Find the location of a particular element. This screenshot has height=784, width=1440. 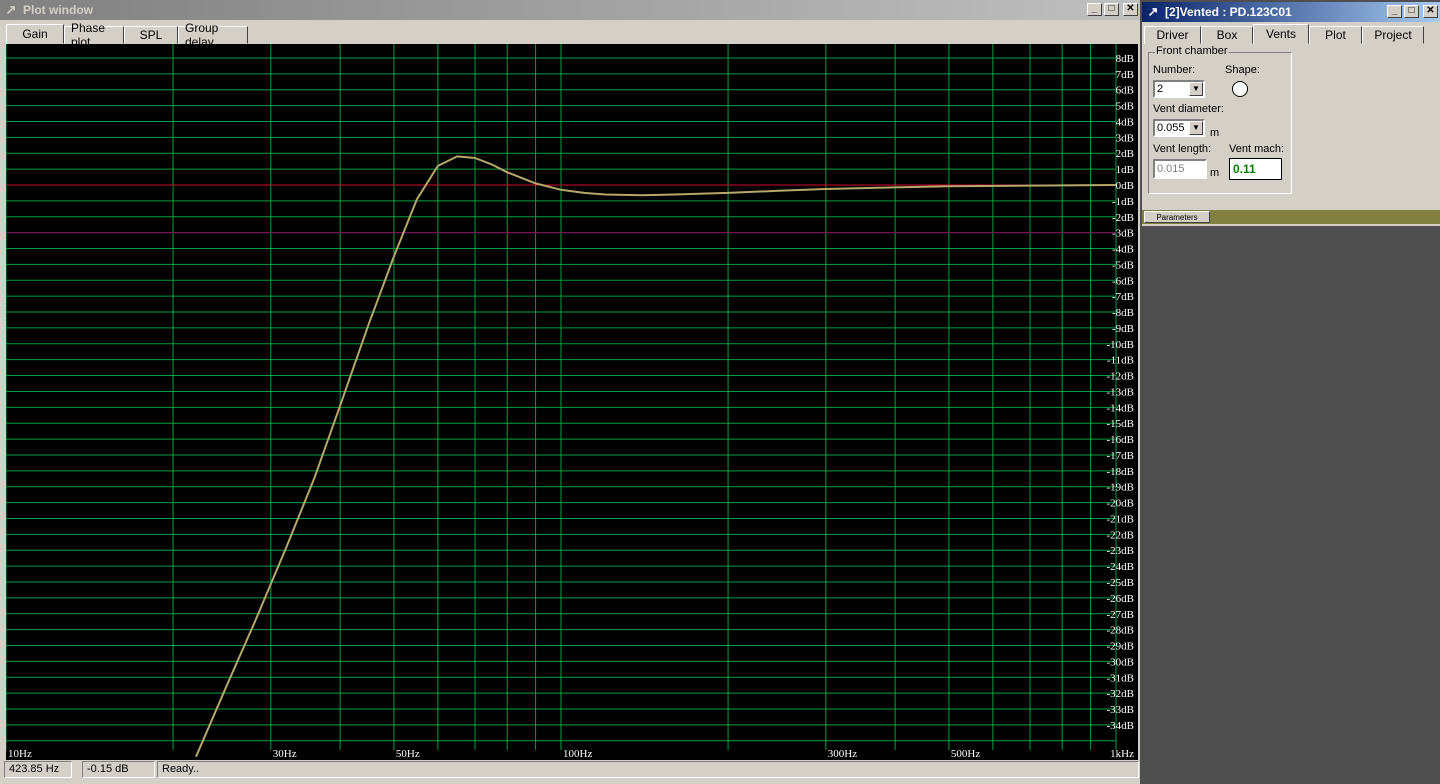

y-tick-label: 1dB is located at coordinates (1125, 170).